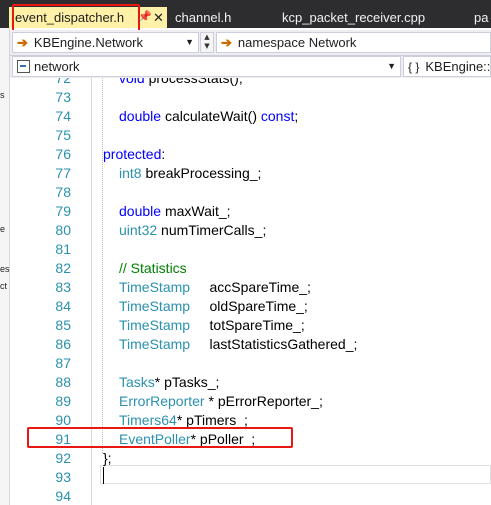 The height and width of the screenshot is (505, 491). What do you see at coordinates (63, 325) in the screenshot?
I see `line-number: 85` at bounding box center [63, 325].